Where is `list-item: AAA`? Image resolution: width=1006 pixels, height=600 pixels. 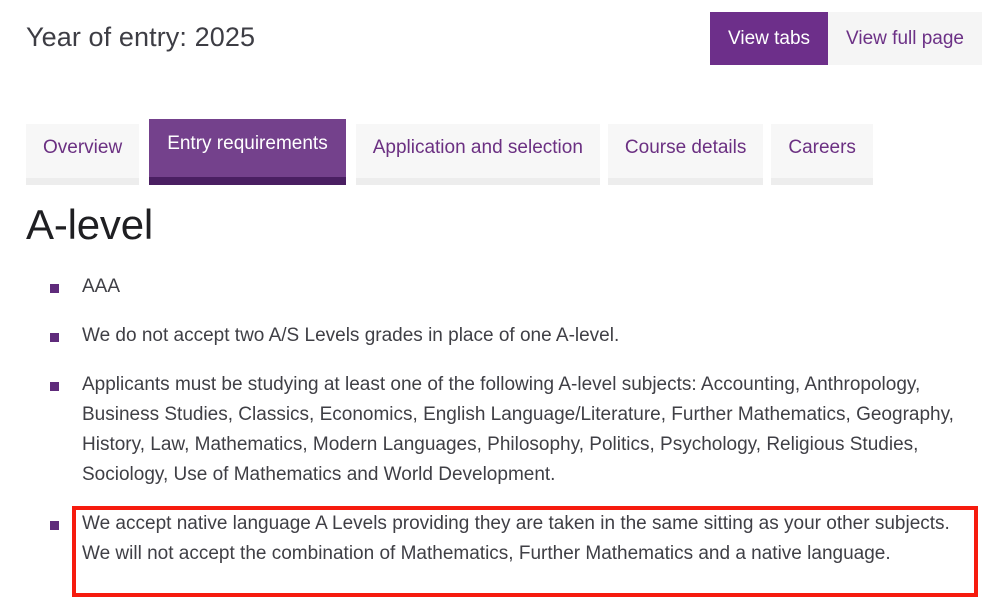 list-item: AAA is located at coordinates (503, 287).